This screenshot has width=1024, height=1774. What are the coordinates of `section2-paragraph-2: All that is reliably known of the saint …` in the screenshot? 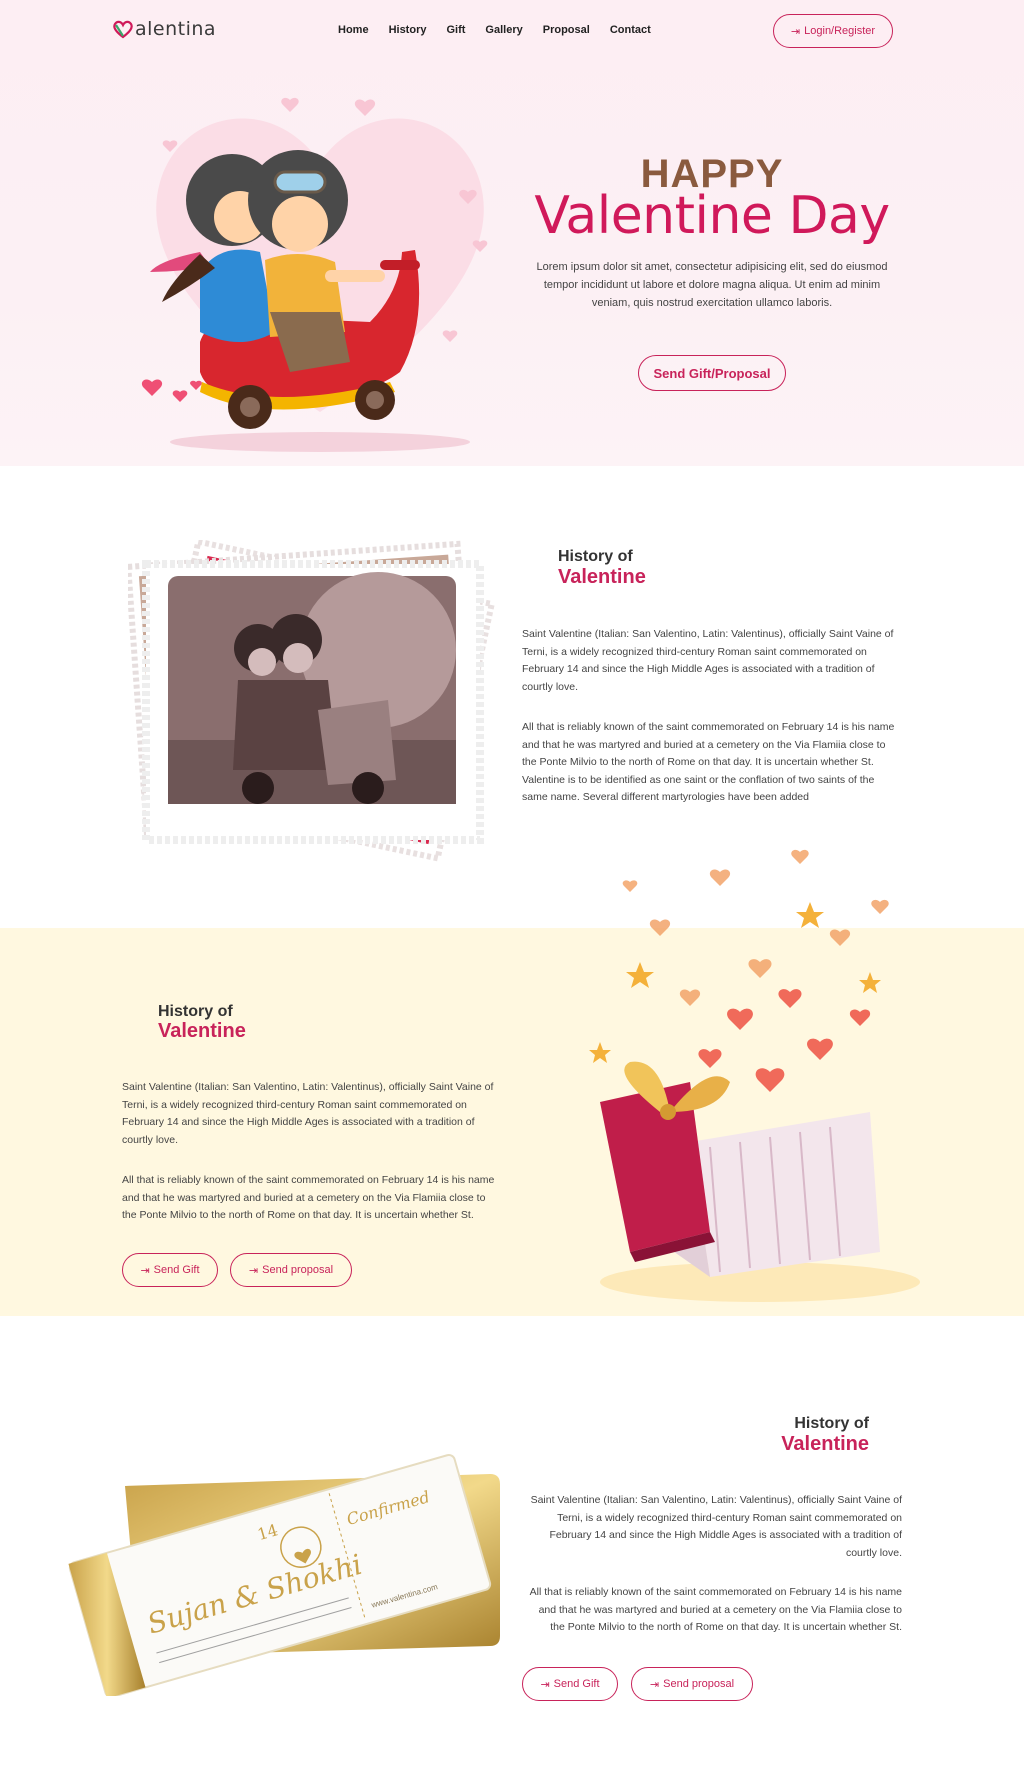 It's located at (308, 1197).